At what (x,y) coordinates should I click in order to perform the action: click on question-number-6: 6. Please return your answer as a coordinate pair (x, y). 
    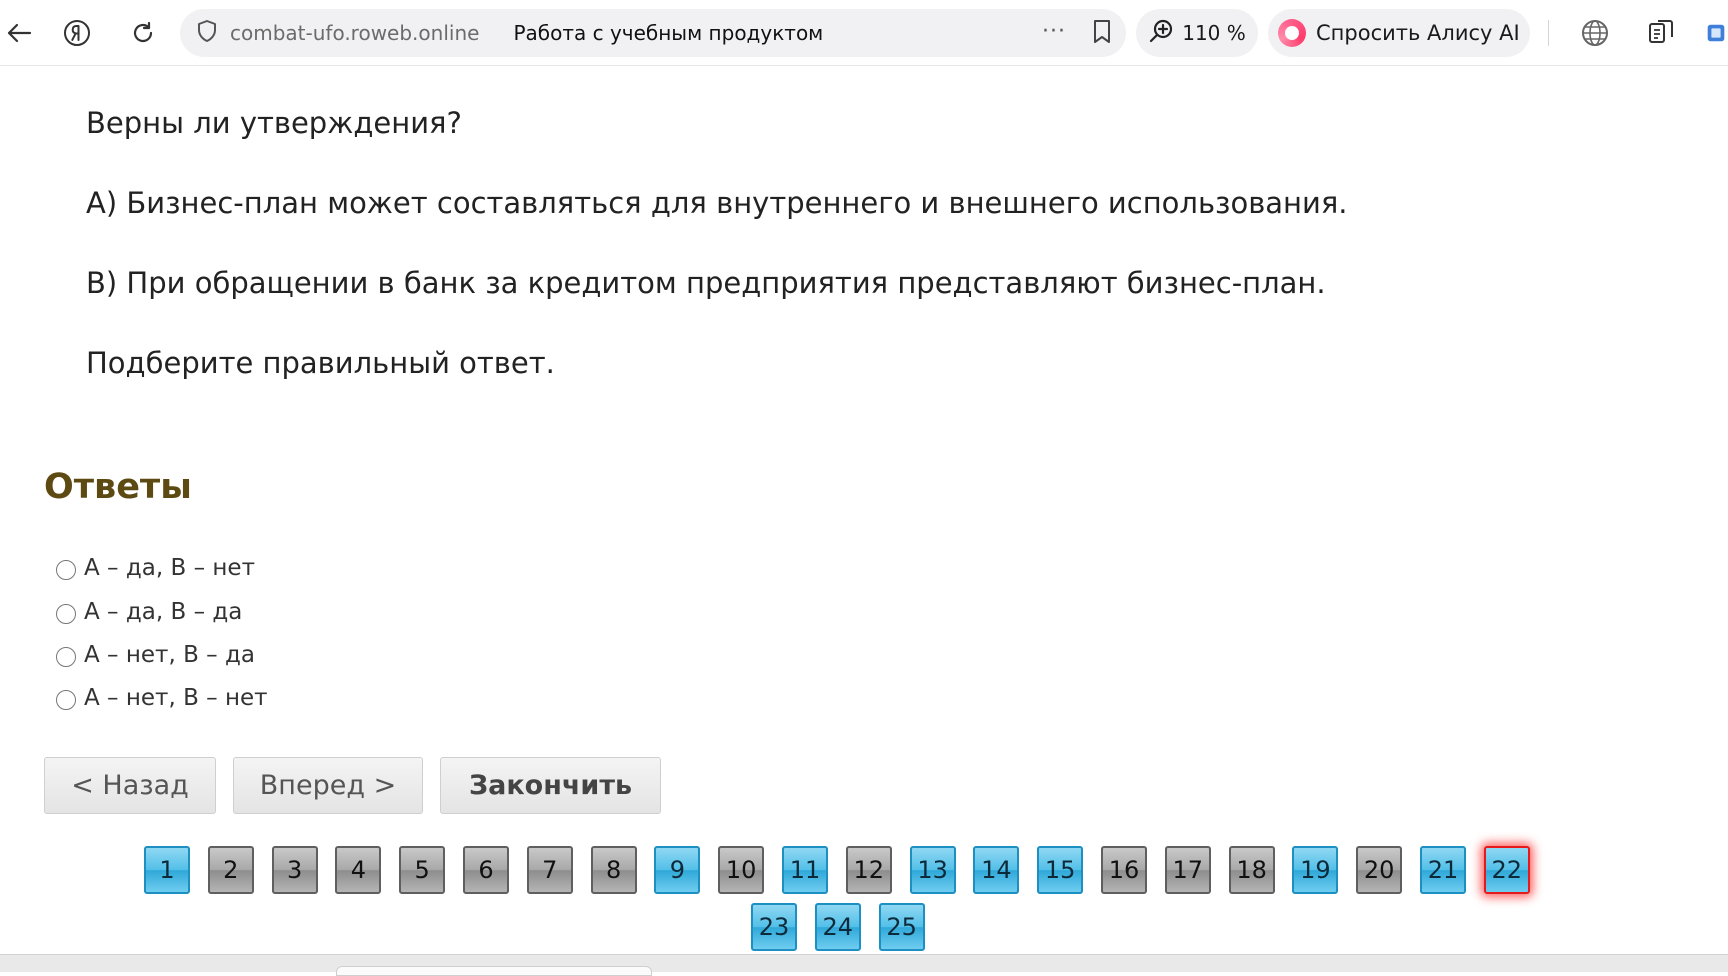
    Looking at the image, I should click on (486, 870).